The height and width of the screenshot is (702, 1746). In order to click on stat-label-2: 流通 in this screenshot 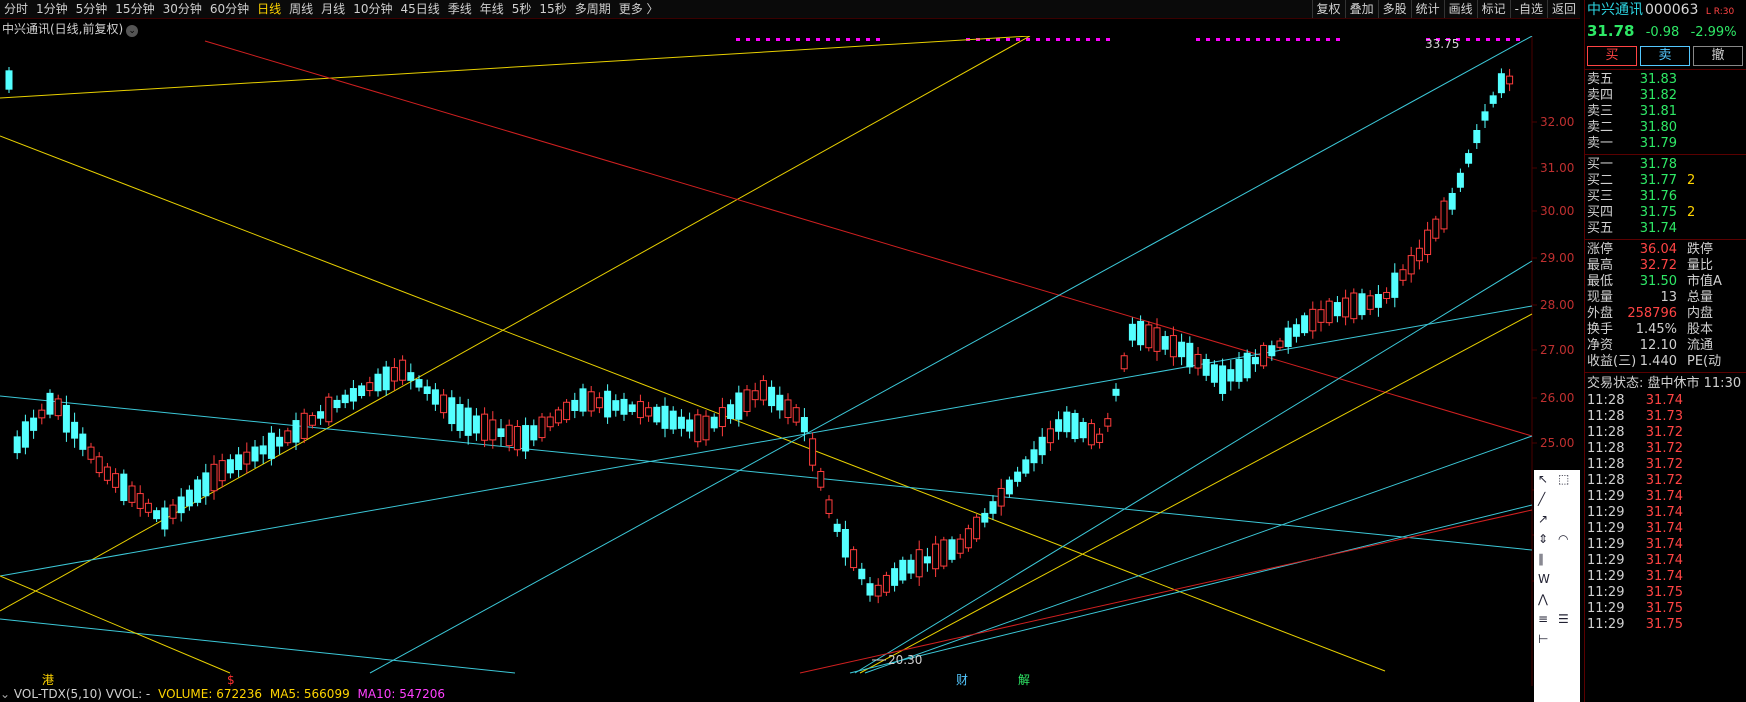, I will do `click(1700, 345)`.